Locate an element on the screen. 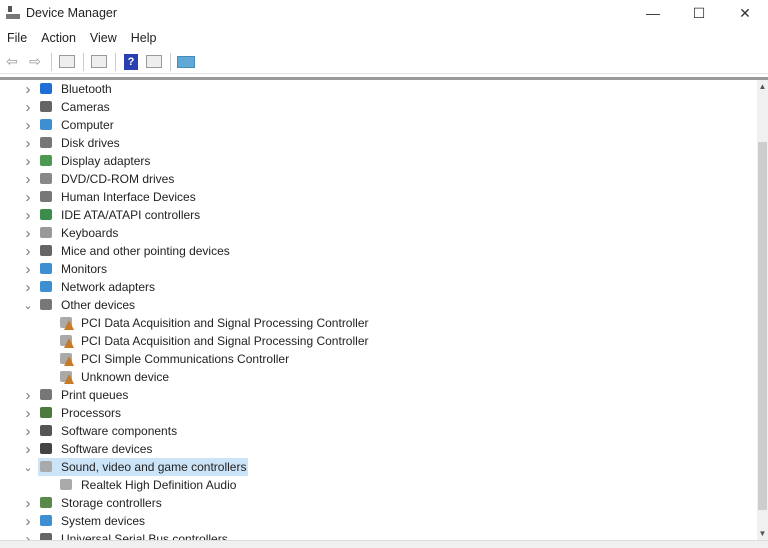 The height and width of the screenshot is (548, 768). scrollbar-thumb is located at coordinates (762, 326).